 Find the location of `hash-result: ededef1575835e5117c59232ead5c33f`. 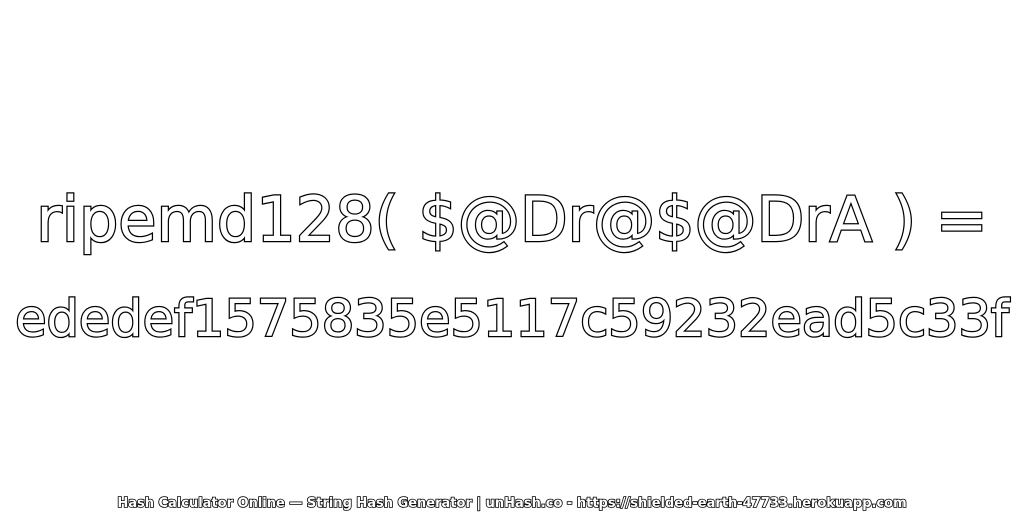

hash-result: ededef1575835e5117c59232ead5c33f is located at coordinates (512, 320).